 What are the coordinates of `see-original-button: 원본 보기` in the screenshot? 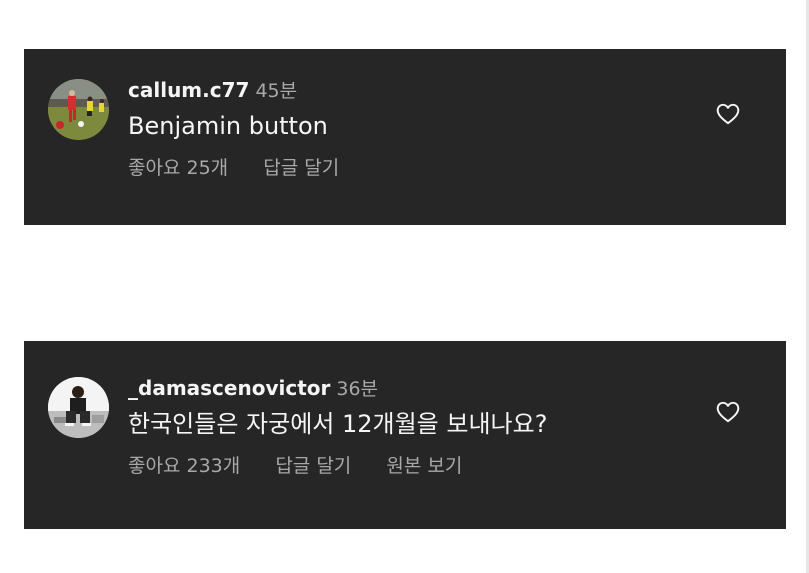 It's located at (424, 466).